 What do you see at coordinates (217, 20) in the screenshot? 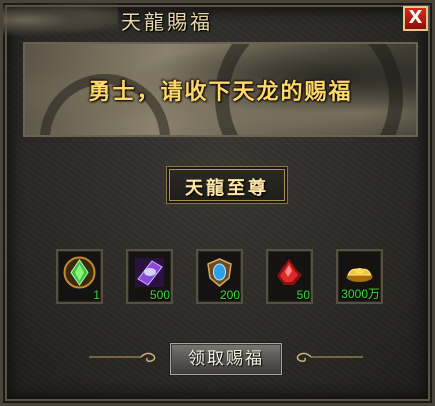
I see `title-bar: 天龍賜福 X` at bounding box center [217, 20].